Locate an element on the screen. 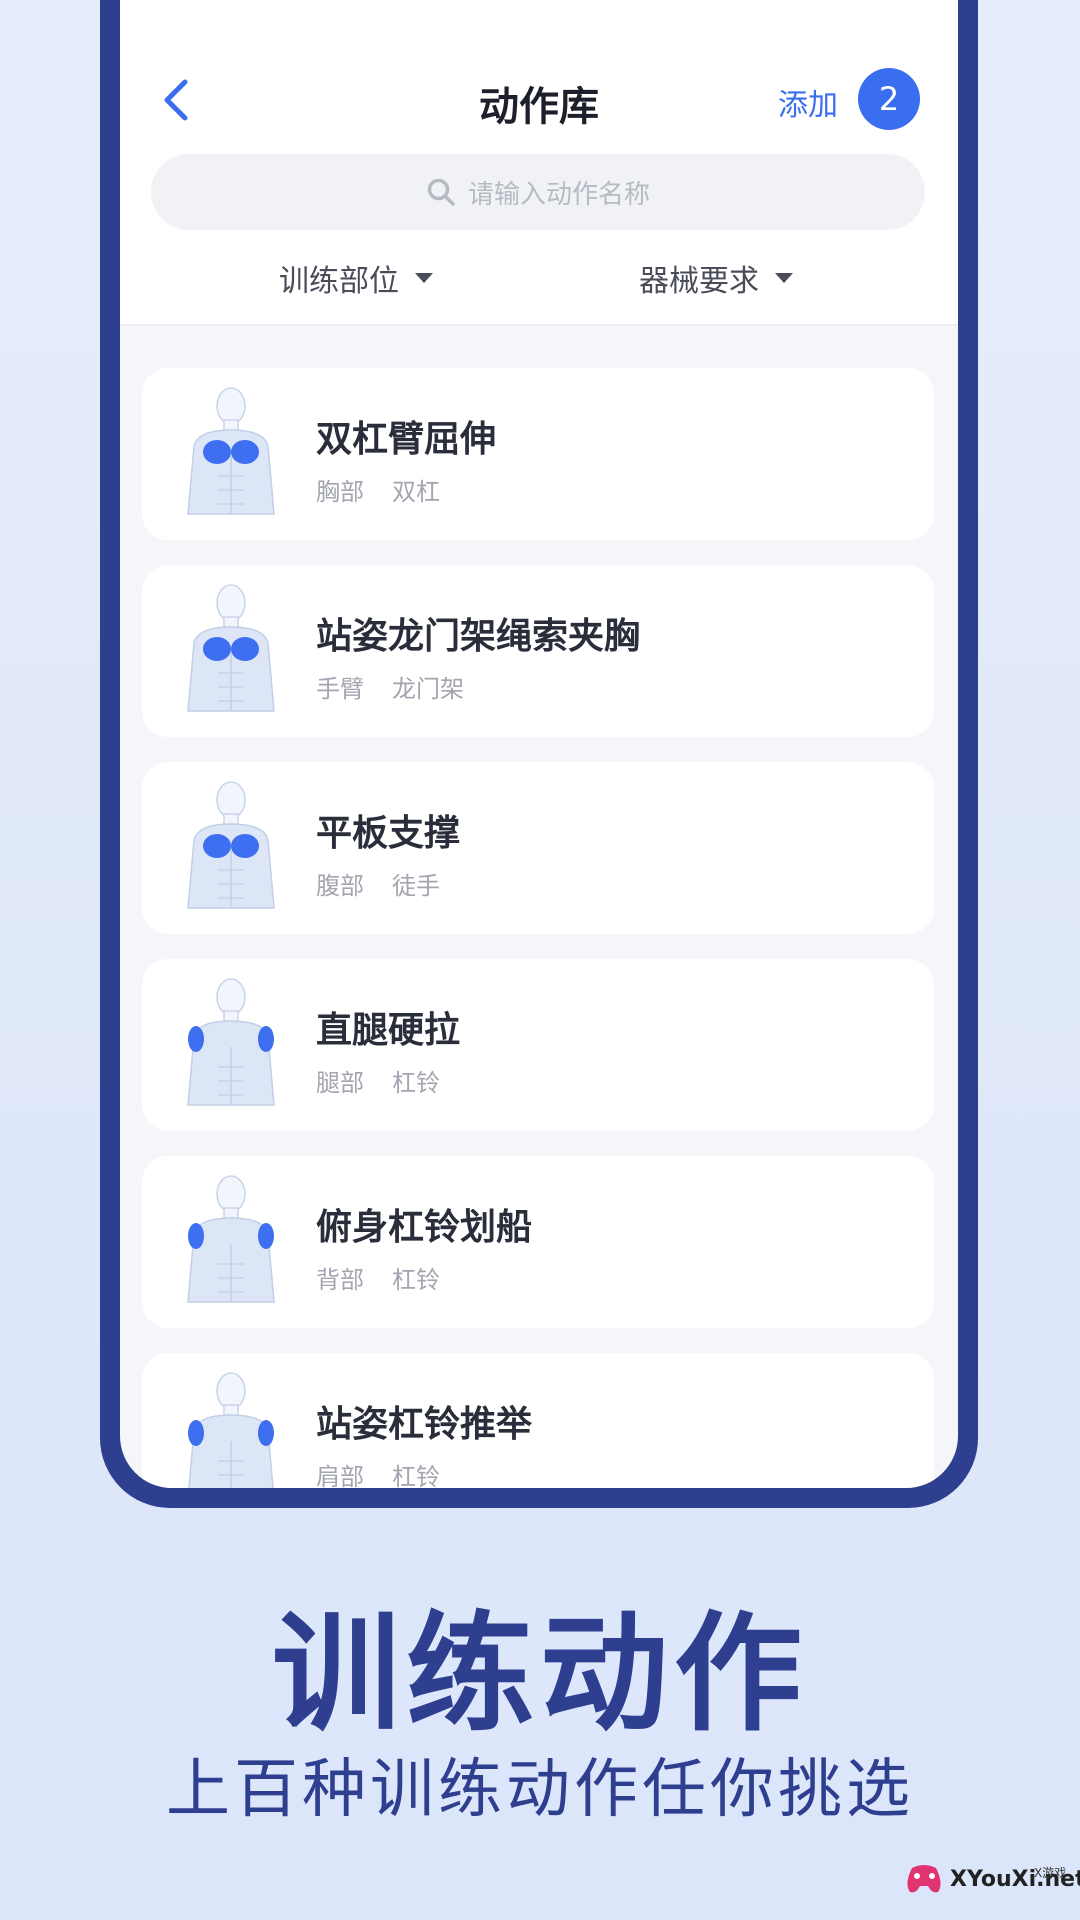  exercise-body-part: 背部 is located at coordinates (340, 1280).